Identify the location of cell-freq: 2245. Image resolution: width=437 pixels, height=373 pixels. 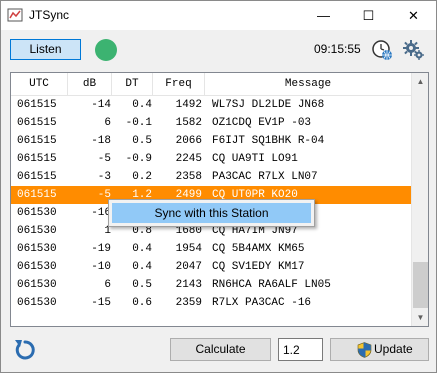
(188, 159).